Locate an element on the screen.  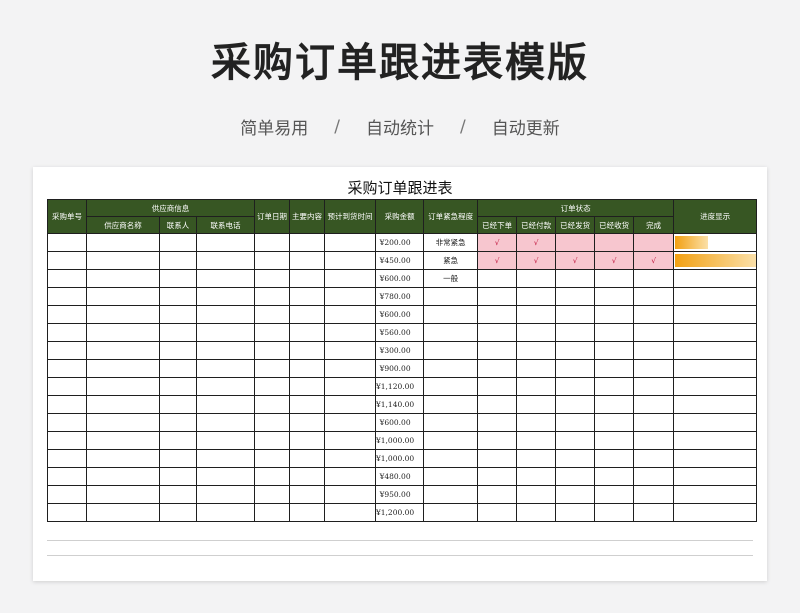
received-check-cell: √ is located at coordinates (614, 260).